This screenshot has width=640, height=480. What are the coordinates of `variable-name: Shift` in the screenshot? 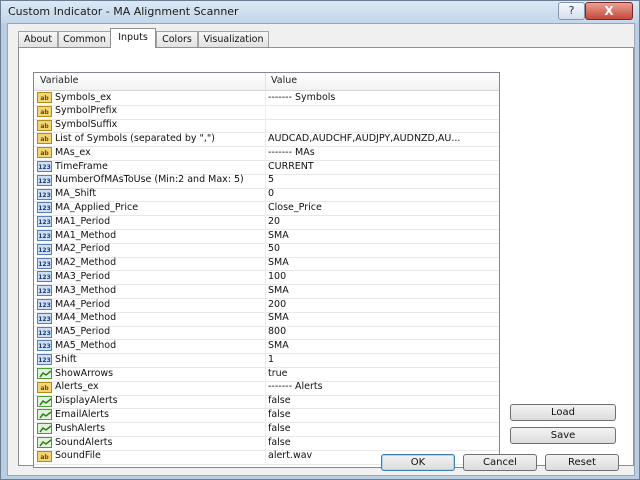 It's located at (66, 359).